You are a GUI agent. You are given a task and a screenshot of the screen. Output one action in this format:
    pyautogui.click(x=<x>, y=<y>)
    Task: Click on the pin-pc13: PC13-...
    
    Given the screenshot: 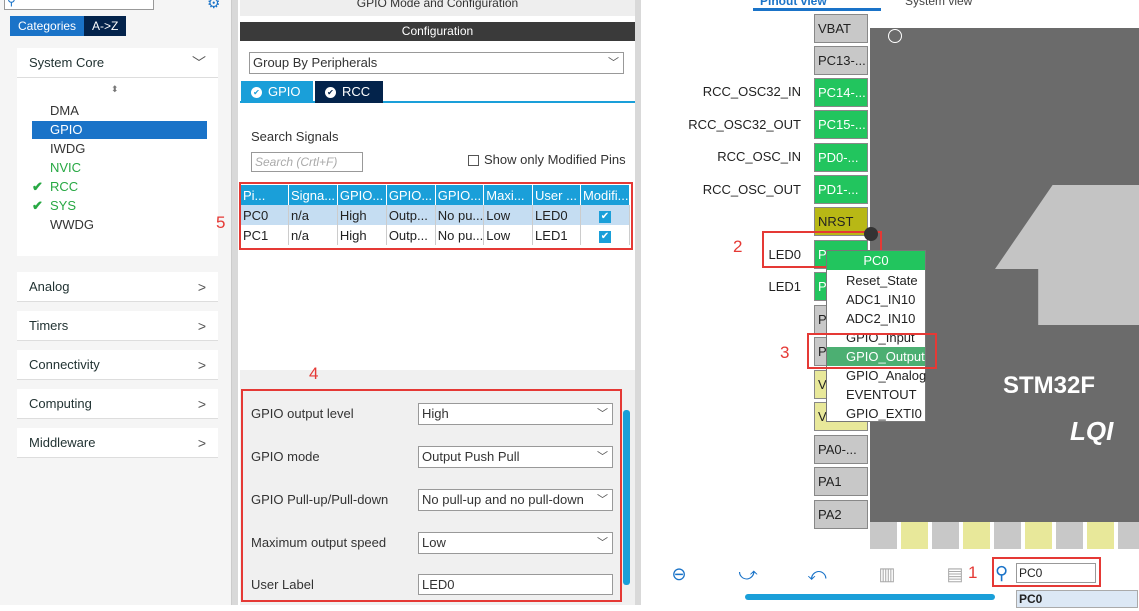 What is the action you would take?
    pyautogui.click(x=841, y=60)
    